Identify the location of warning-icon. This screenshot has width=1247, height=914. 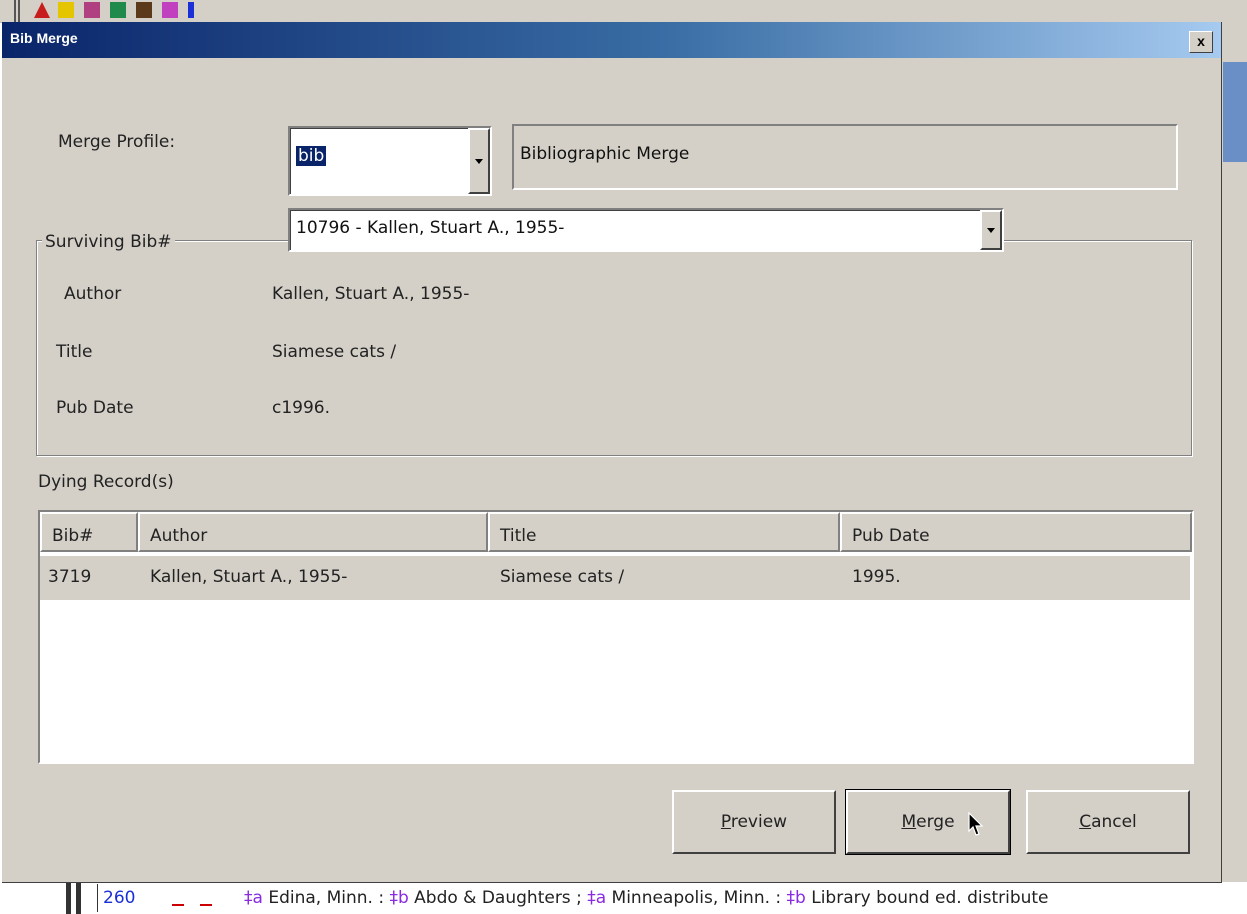
(42, 10).